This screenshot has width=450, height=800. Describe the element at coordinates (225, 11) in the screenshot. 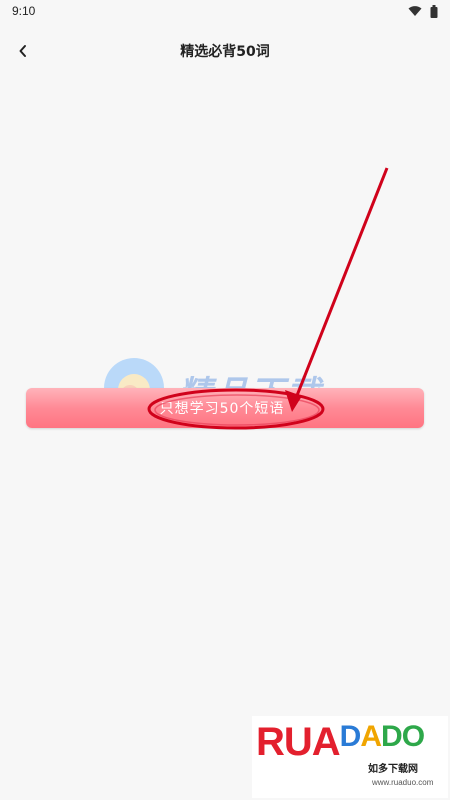

I see `status-bar: 9:10` at that location.